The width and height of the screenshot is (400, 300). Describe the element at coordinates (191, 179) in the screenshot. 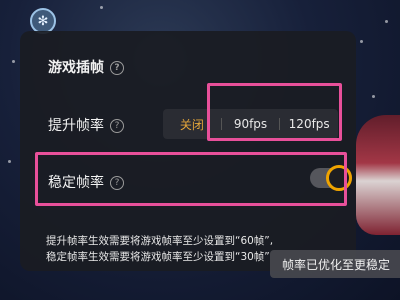

I see `highlight-stable-framerate` at that location.